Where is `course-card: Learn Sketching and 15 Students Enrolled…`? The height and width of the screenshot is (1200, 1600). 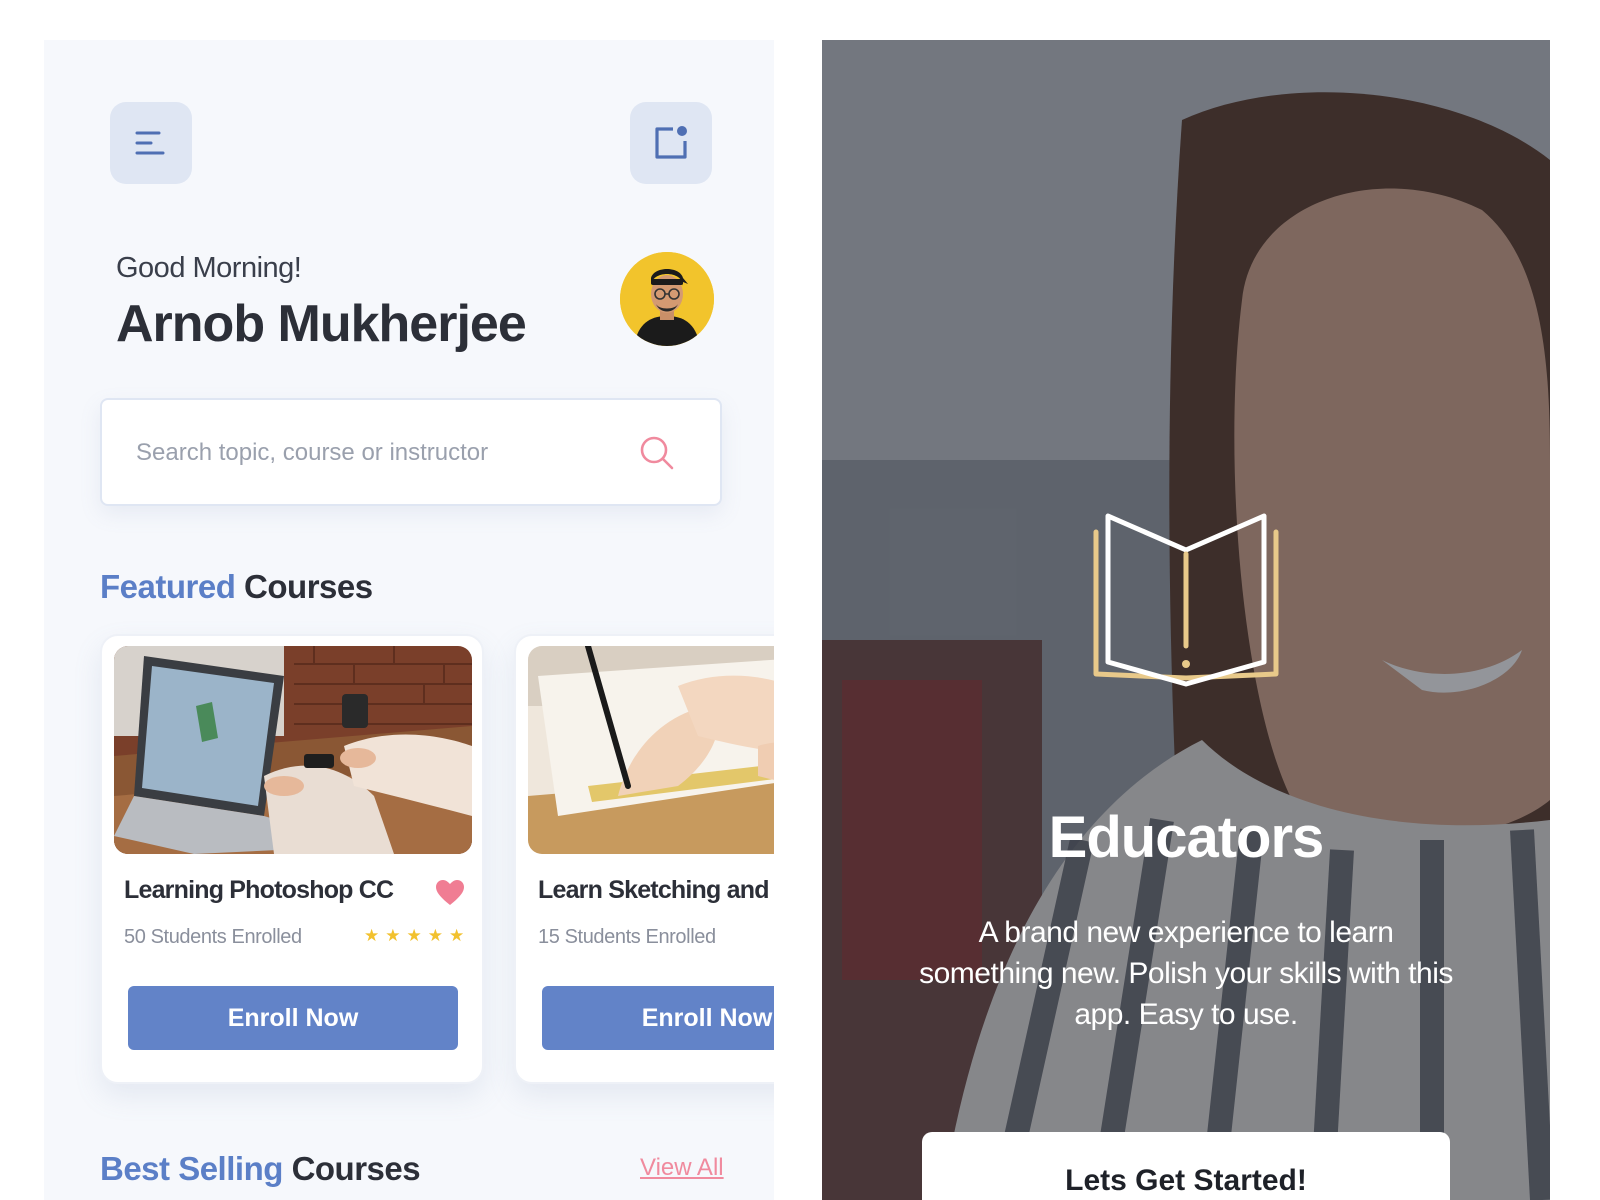
course-card: Learn Sketching and 15 Students Enrolled… is located at coordinates (644, 859).